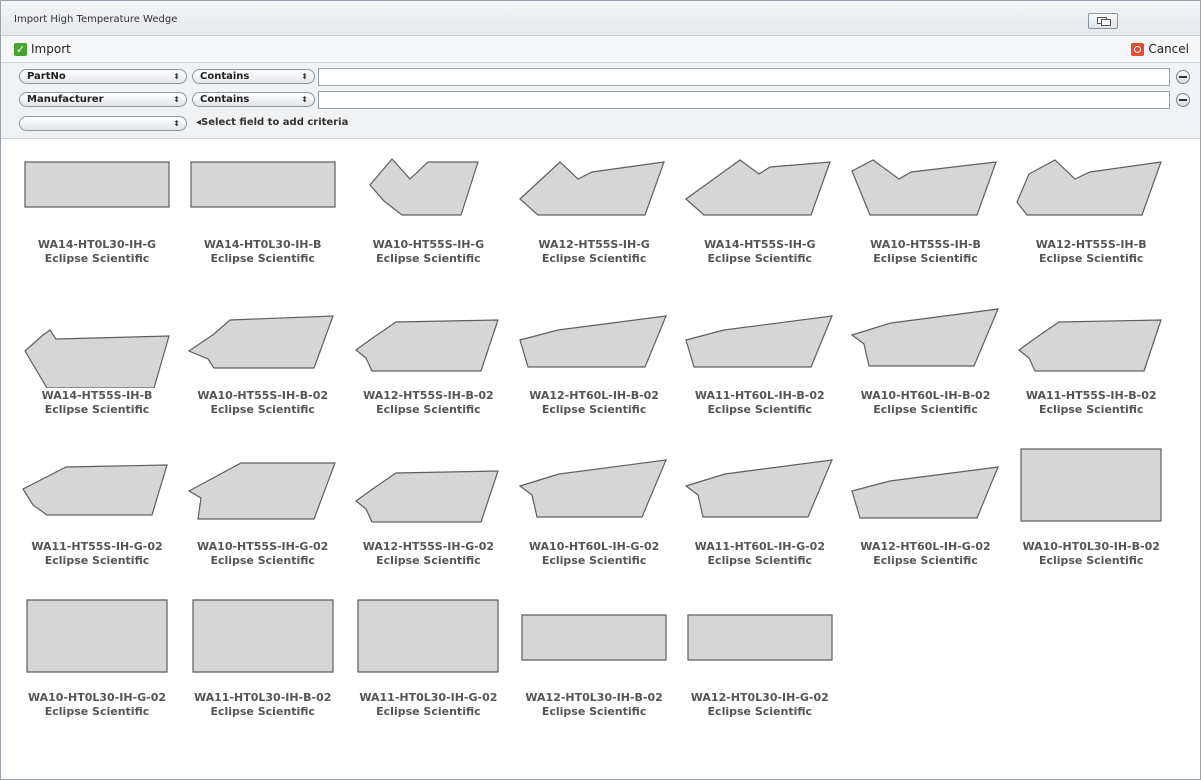 The image size is (1201, 780). I want to click on wedge-item: WA11-HT55S-IH-B-02 Eclipse Scientific, so click(1097, 355).